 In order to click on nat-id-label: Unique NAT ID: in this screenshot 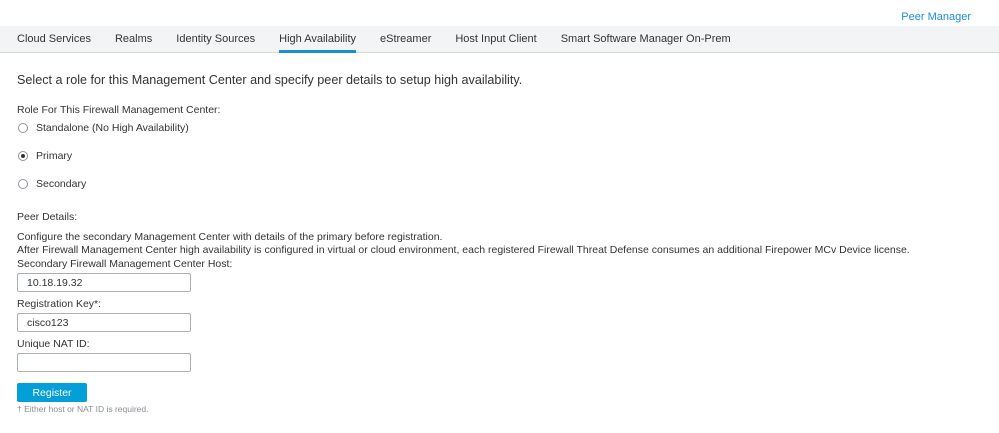, I will do `click(53, 344)`.